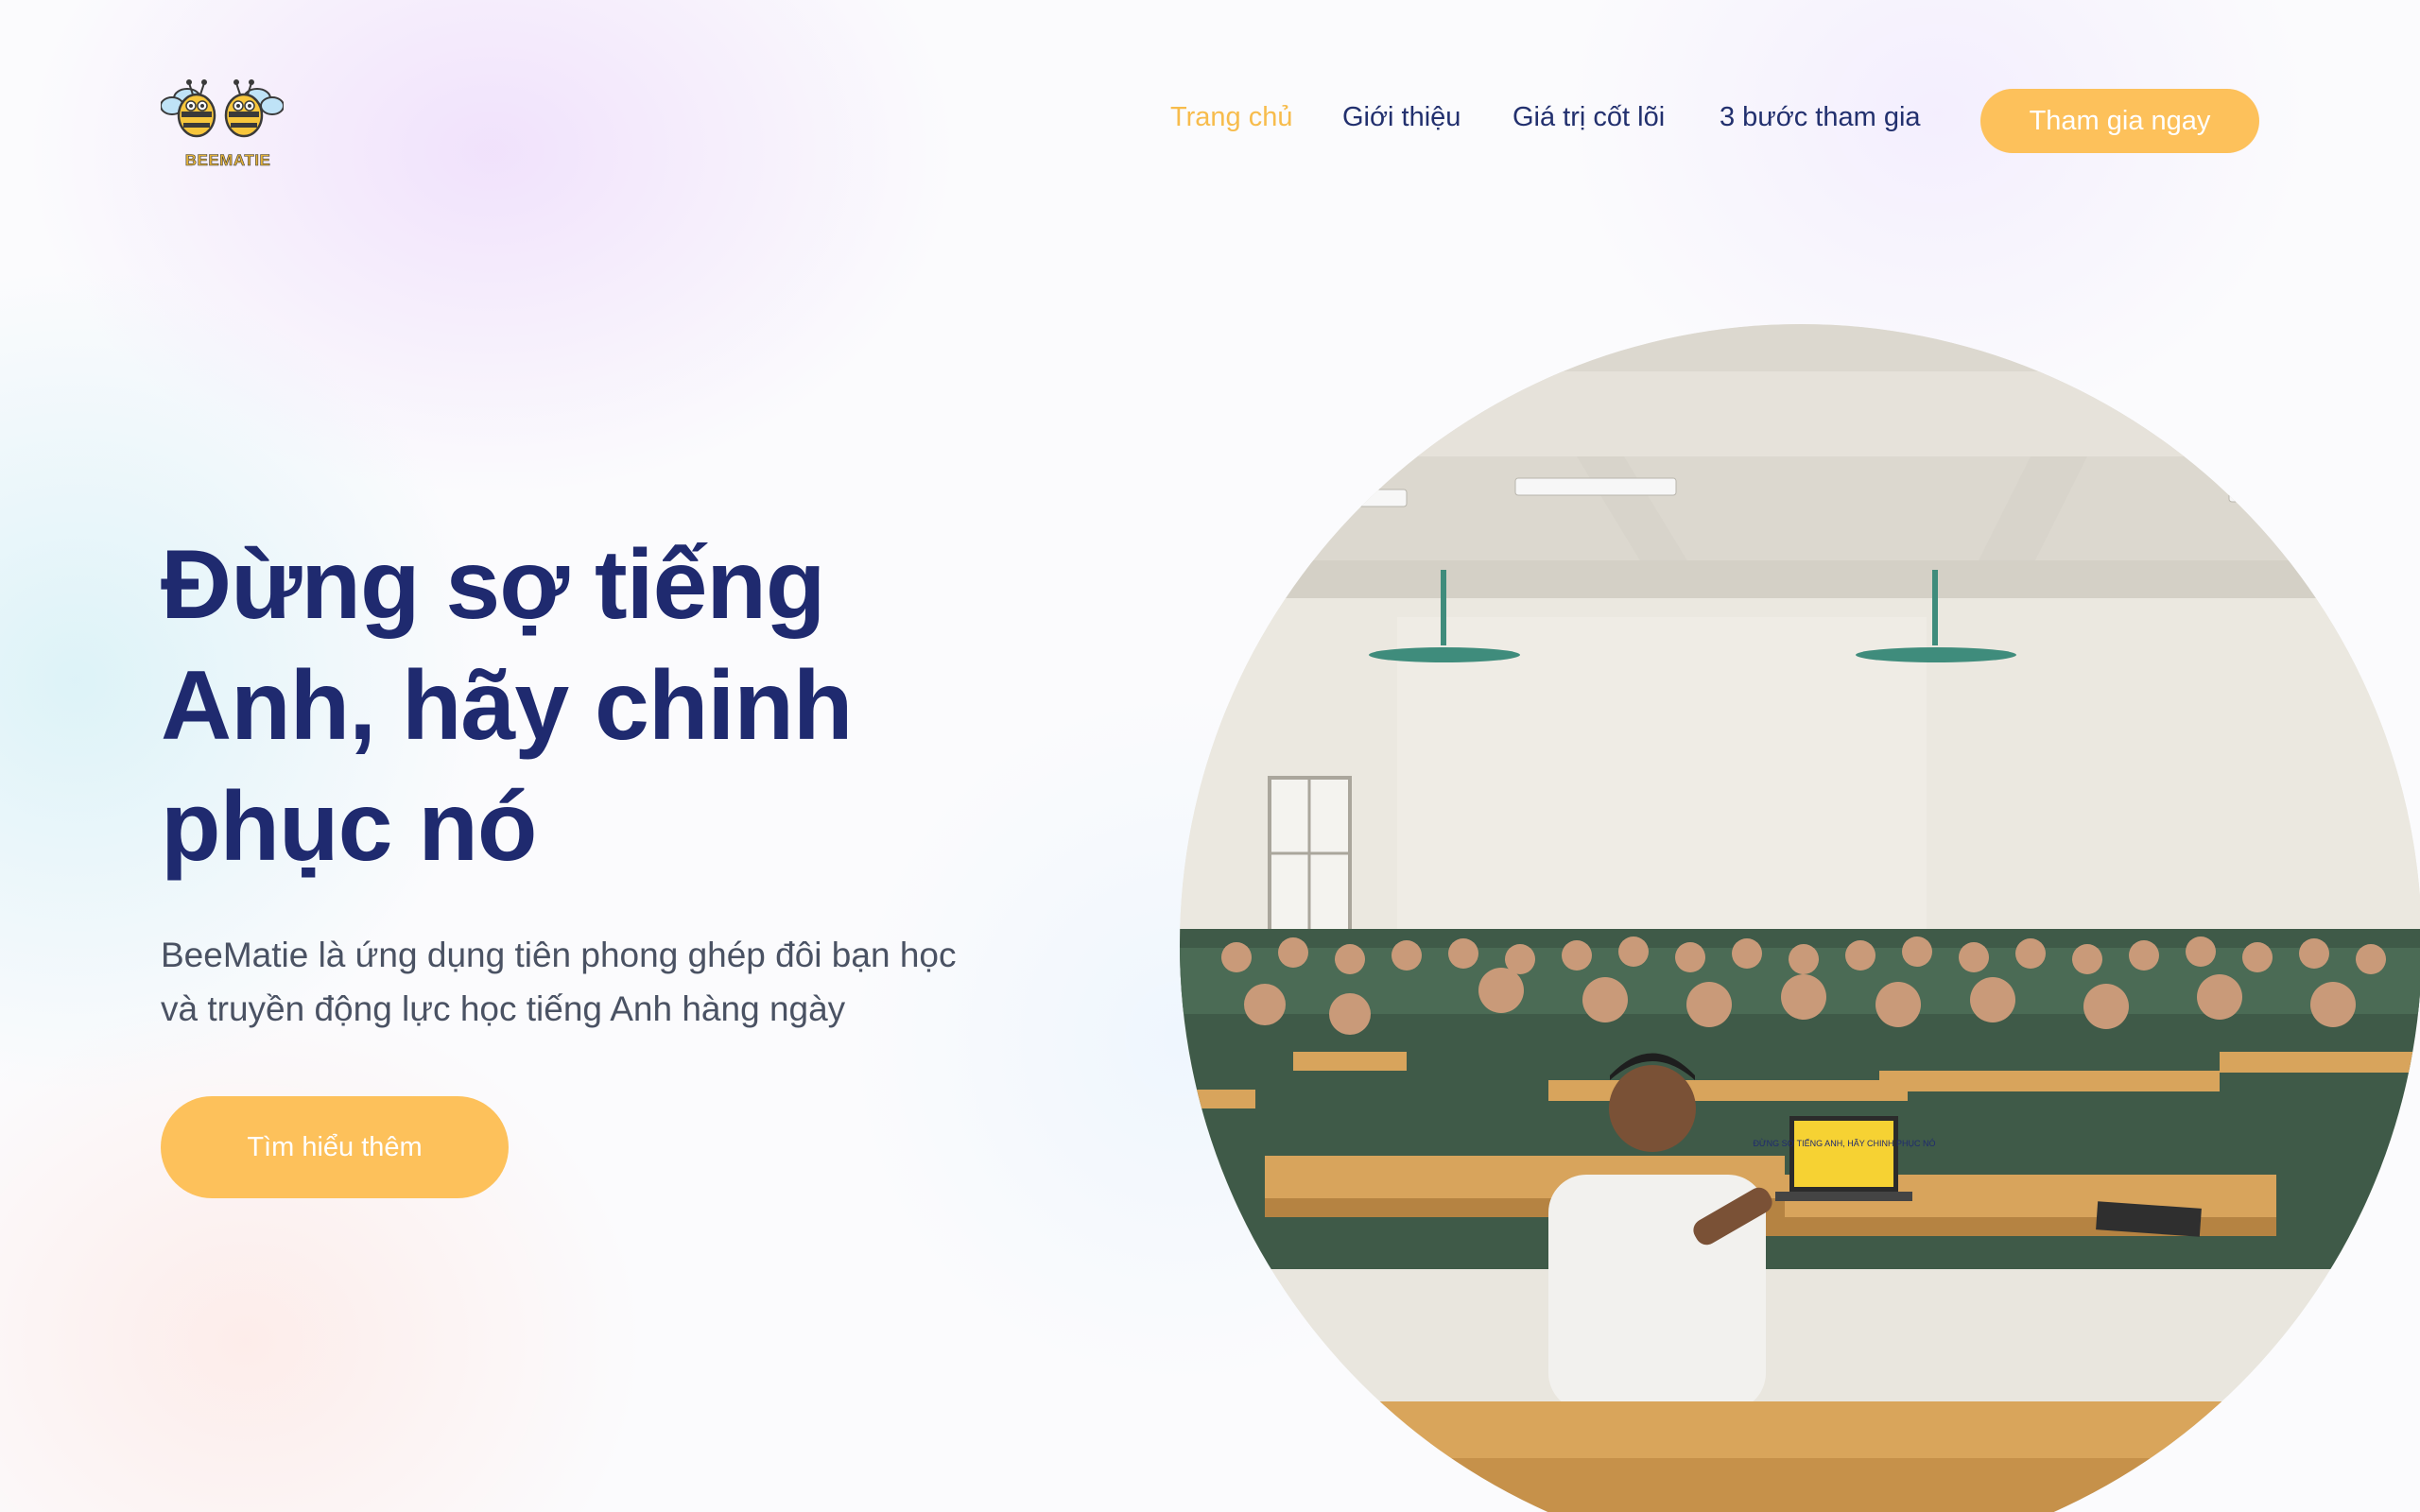 The width and height of the screenshot is (2420, 1512). What do you see at coordinates (335, 1147) in the screenshot?
I see `learn-more-button: Tìm hiểu thêm` at bounding box center [335, 1147].